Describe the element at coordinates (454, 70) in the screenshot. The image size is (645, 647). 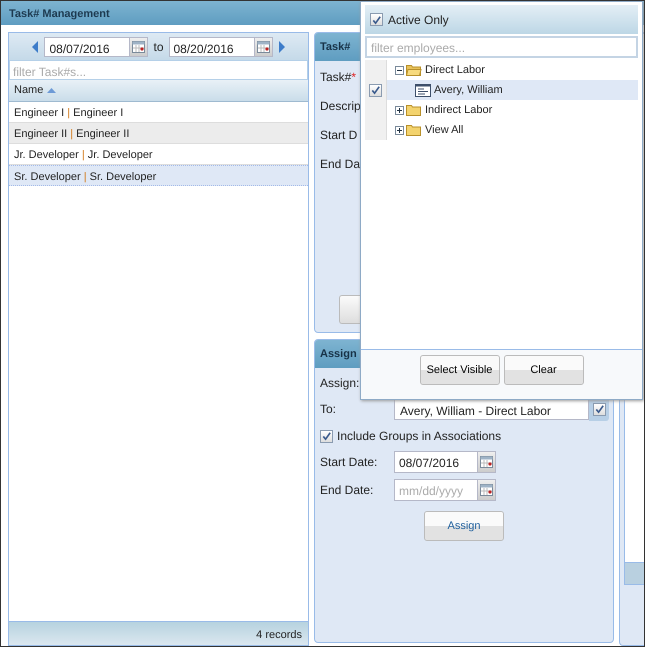
I see `tree-item-label: Direct Labor` at that location.